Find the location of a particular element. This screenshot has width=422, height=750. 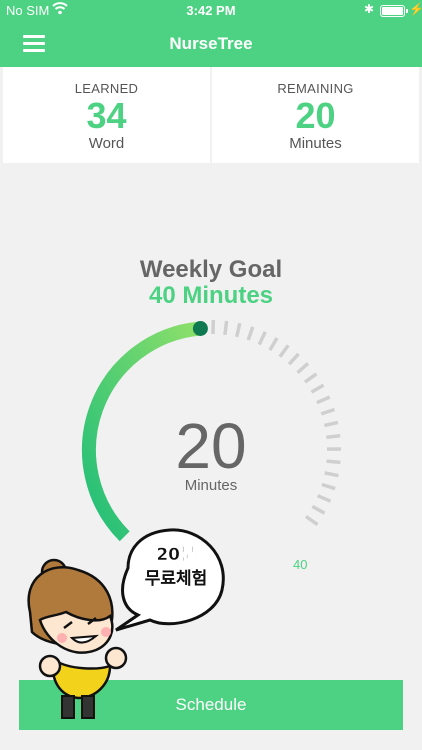

status-time: 3:42 PM is located at coordinates (211, 10).